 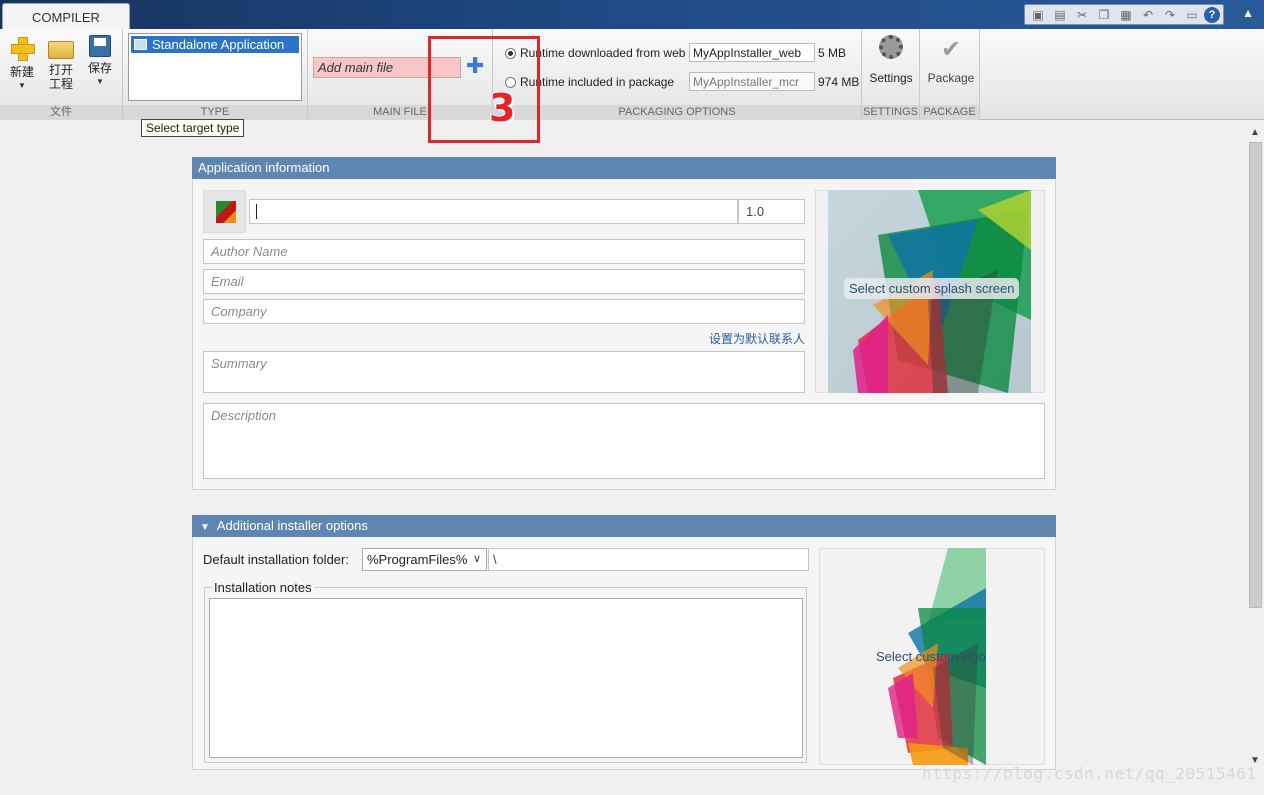 What do you see at coordinates (215, 67) in the screenshot?
I see `target-type-list: Standalone Application` at bounding box center [215, 67].